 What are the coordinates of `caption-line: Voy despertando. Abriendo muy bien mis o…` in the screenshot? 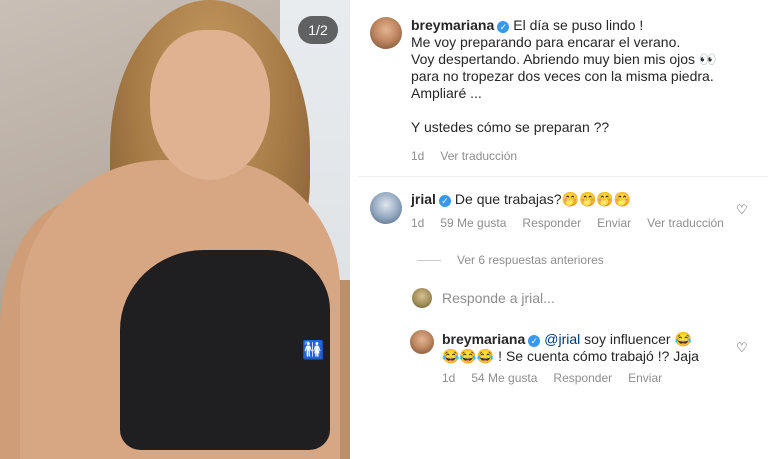 It's located at (564, 59).